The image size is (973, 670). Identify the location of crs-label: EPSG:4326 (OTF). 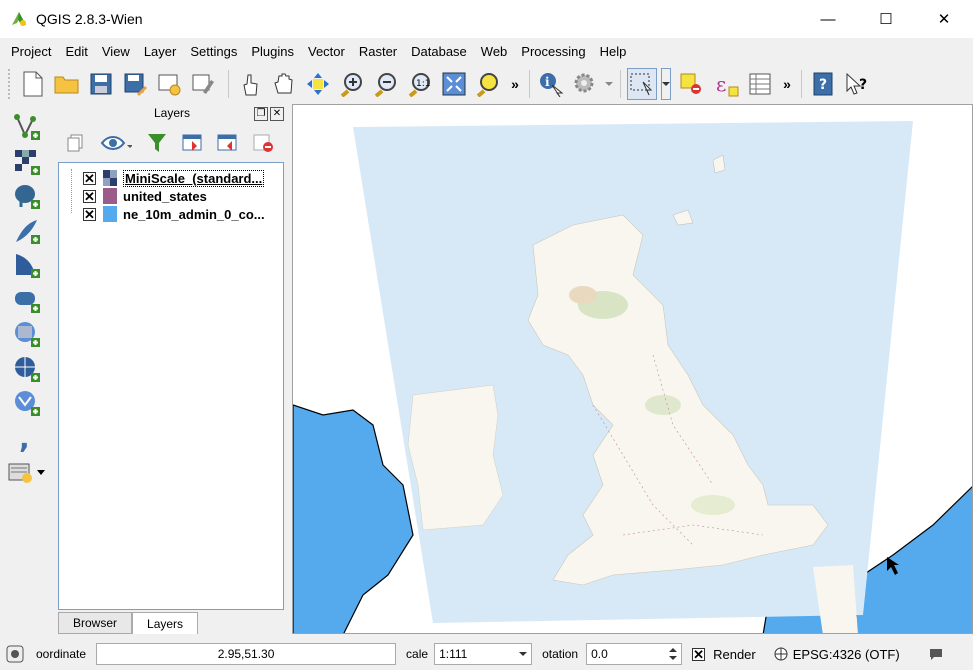
(846, 654).